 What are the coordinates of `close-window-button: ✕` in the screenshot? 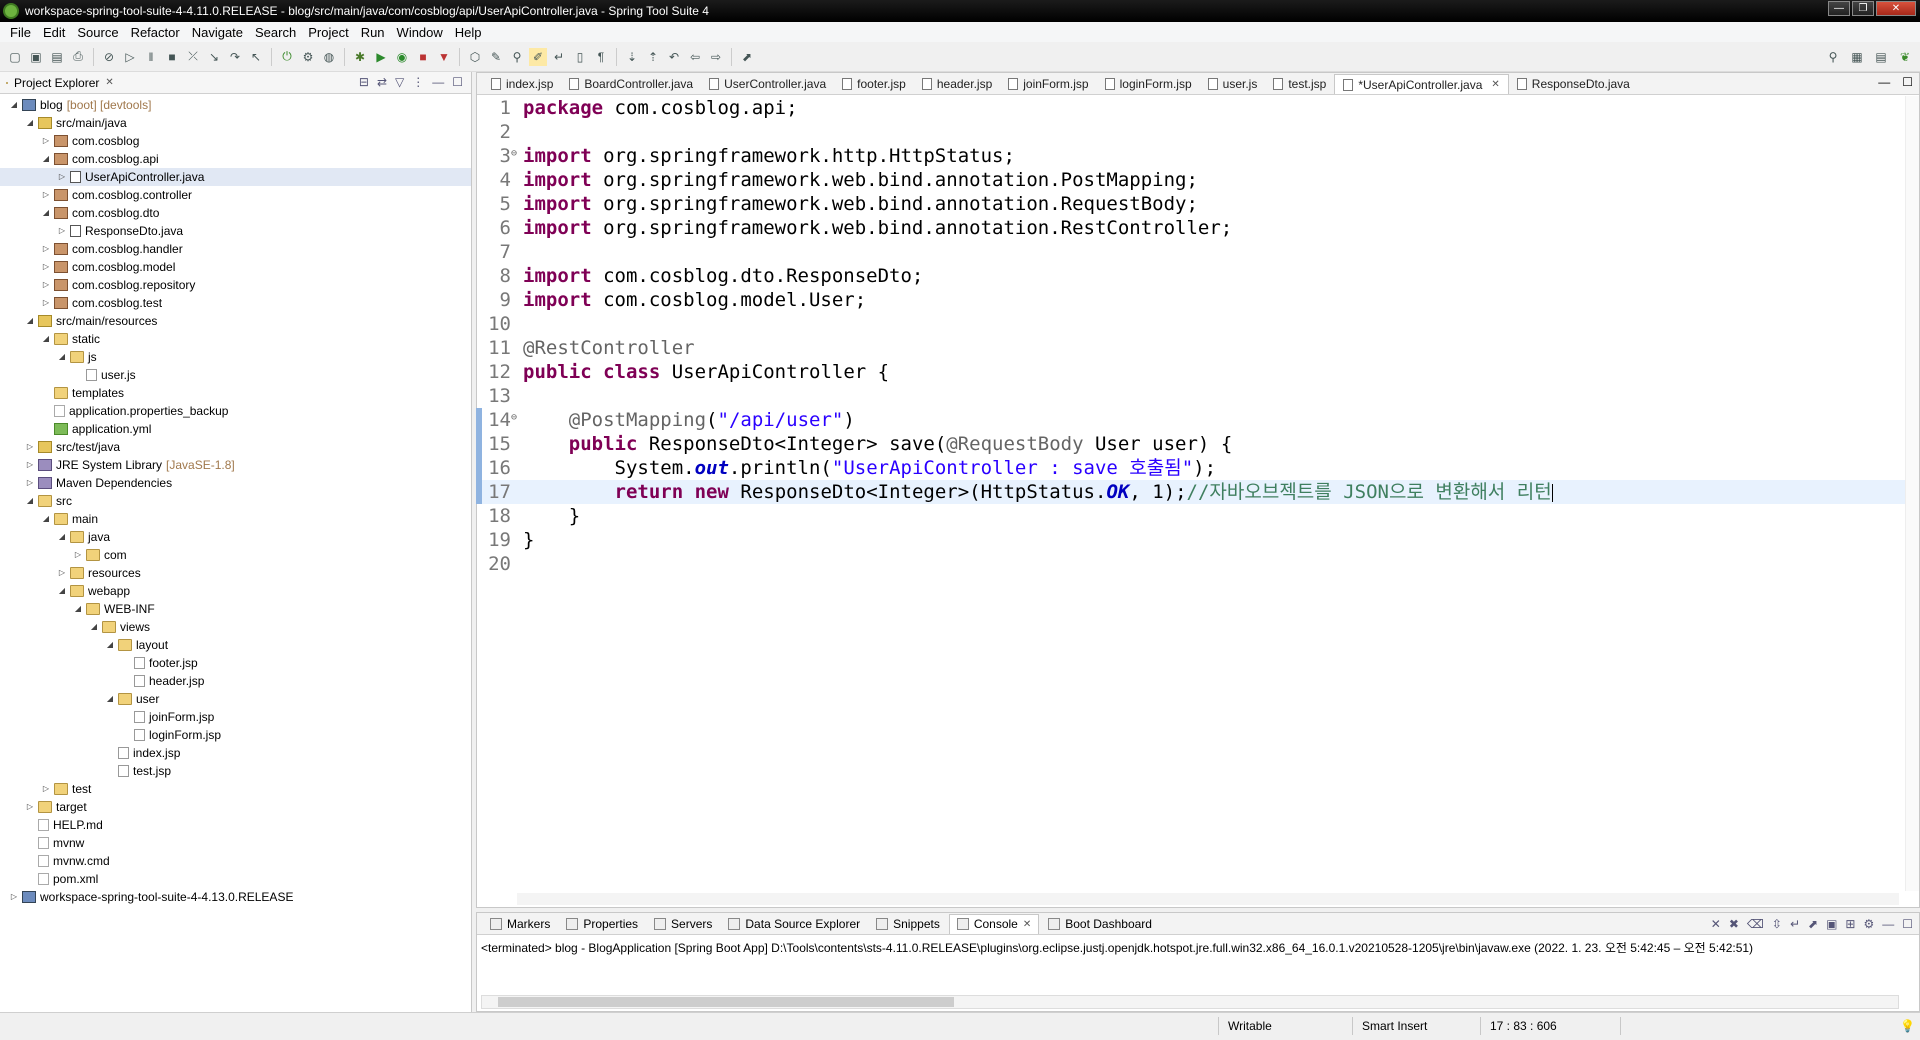 It's located at (1896, 8).